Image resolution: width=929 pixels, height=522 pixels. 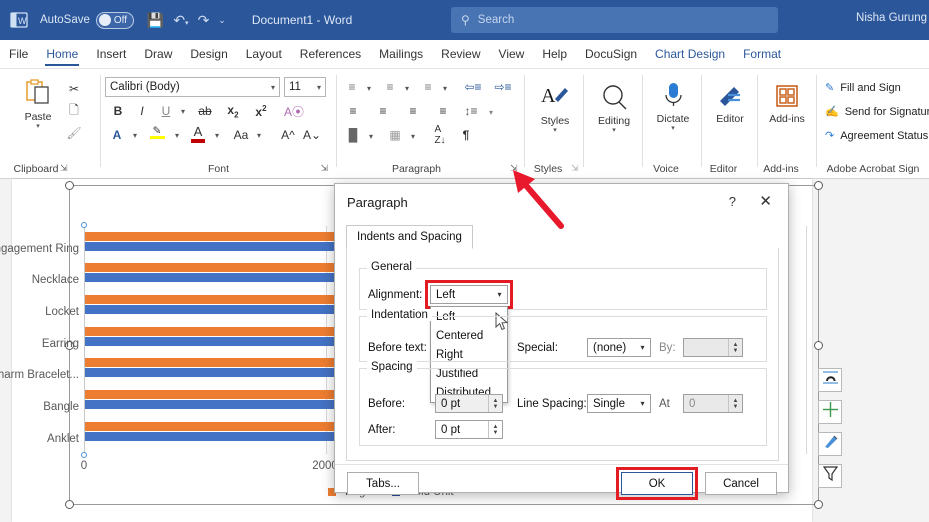 I want to click on selection-handle-br, so click(x=818, y=504).